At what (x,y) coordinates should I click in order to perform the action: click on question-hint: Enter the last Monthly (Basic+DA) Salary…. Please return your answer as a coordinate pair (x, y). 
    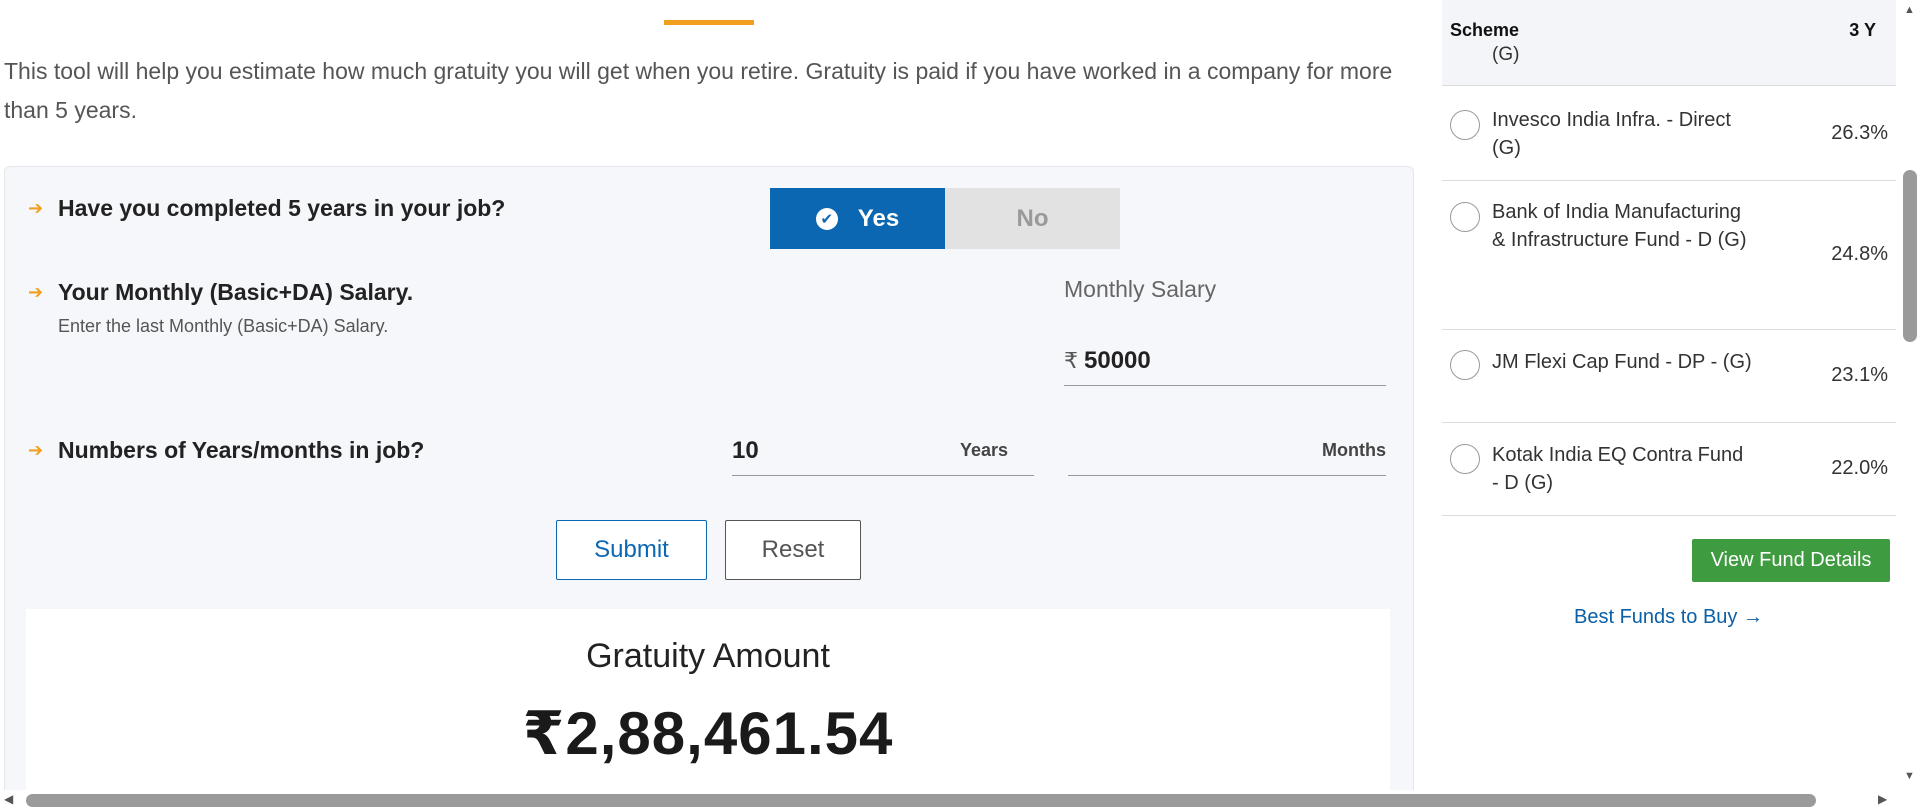
    Looking at the image, I should click on (223, 326).